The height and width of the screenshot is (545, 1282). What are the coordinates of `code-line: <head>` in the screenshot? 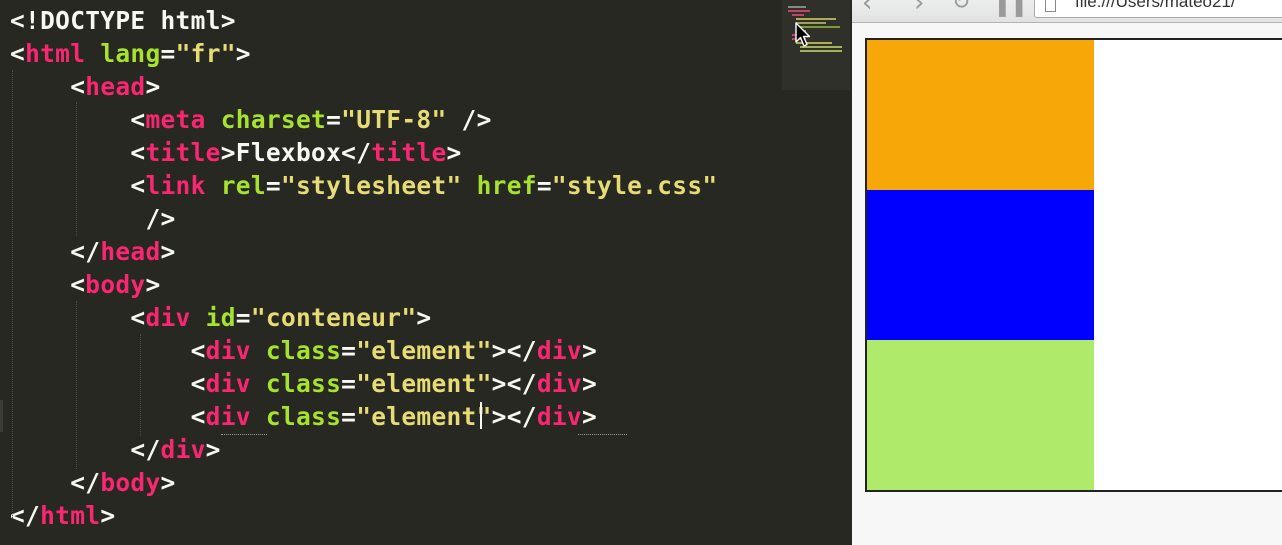 It's located at (85, 86).